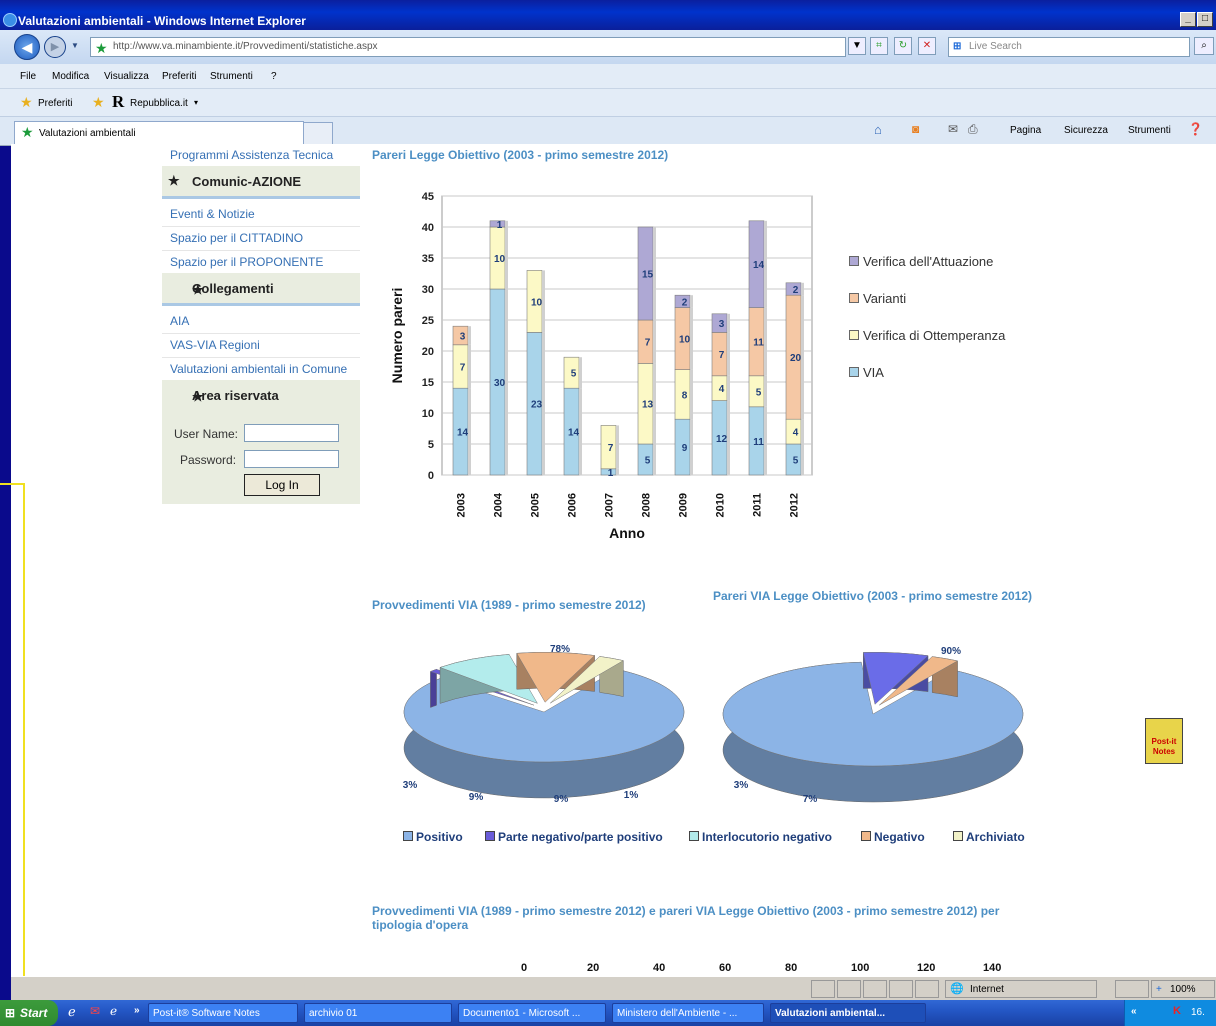 The width and height of the screenshot is (1216, 1026). What do you see at coordinates (973, 129) in the screenshot?
I see `print-icon: ⎙` at bounding box center [973, 129].